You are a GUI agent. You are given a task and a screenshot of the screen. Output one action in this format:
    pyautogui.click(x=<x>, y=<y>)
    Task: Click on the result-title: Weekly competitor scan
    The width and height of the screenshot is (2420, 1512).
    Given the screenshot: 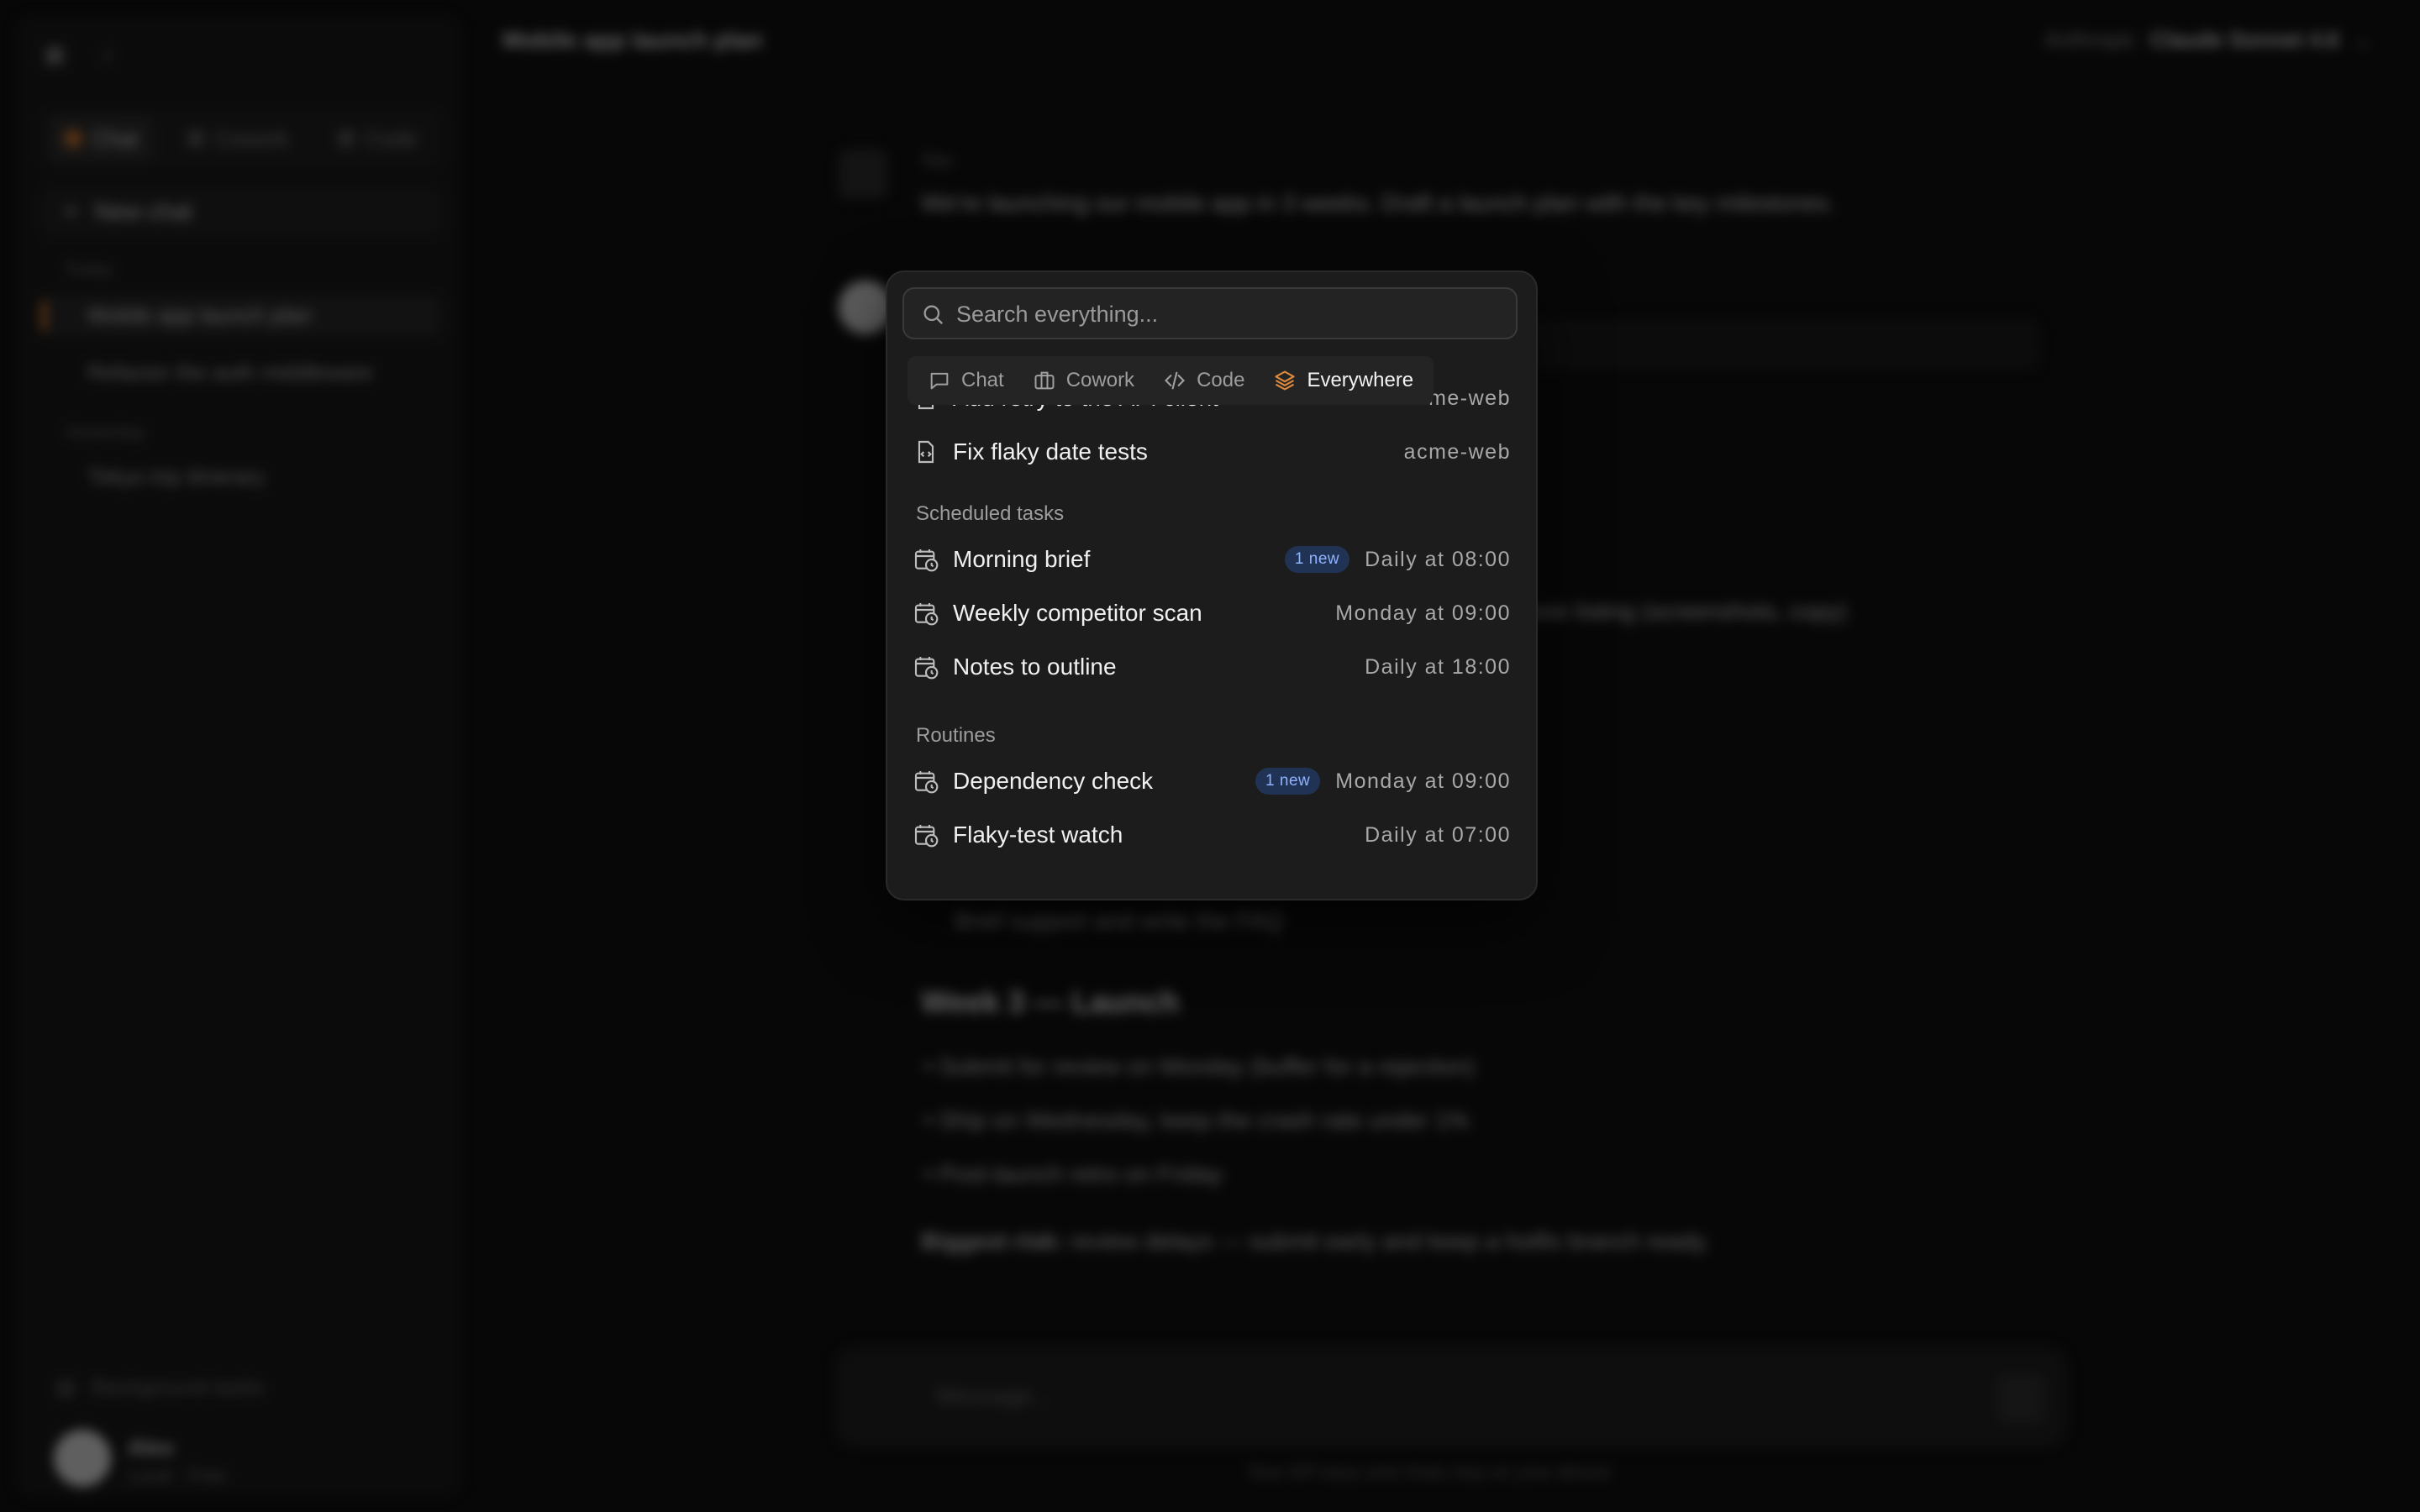 What is the action you would take?
    pyautogui.click(x=1077, y=613)
    